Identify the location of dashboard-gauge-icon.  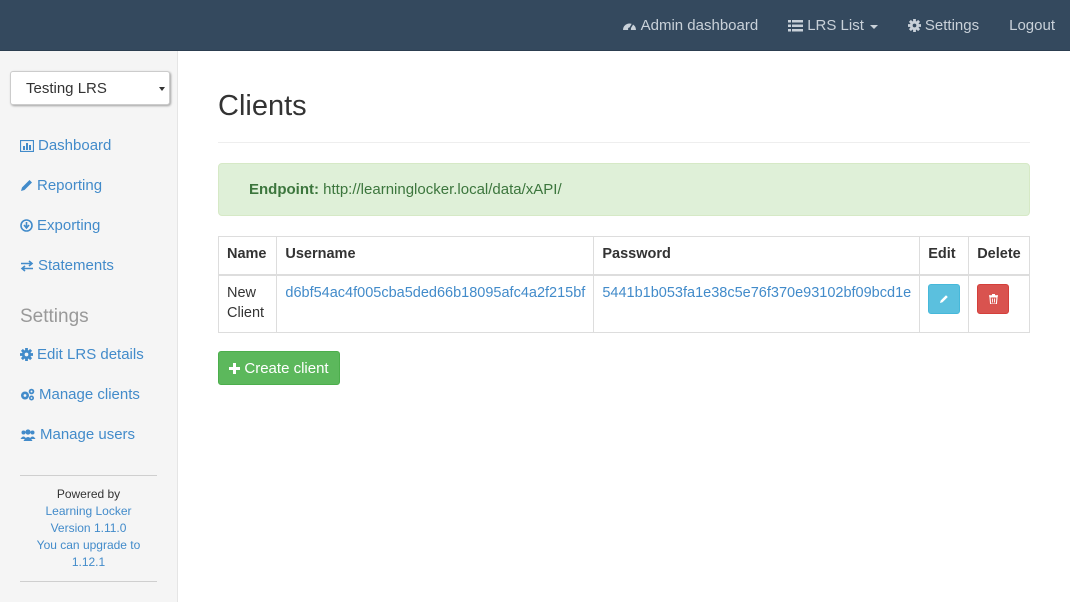
(629, 27).